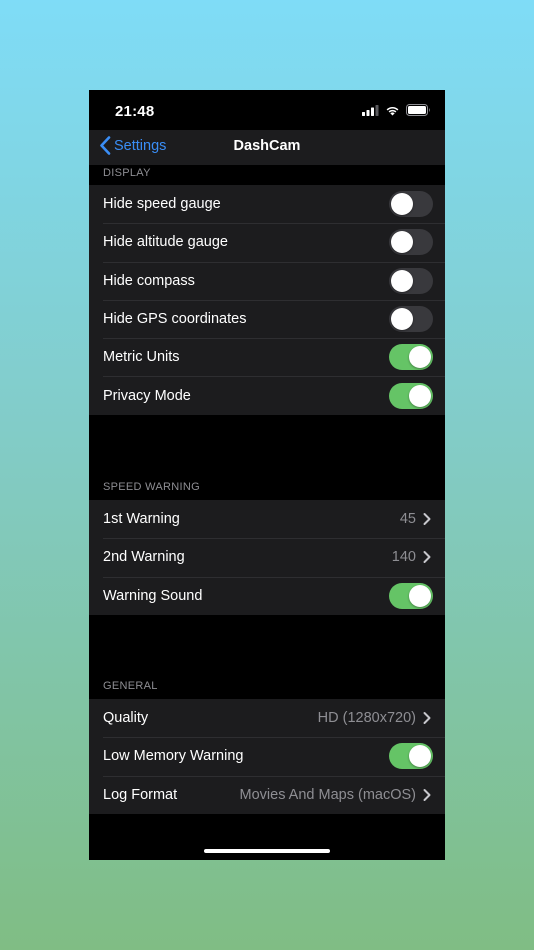 This screenshot has height=950, width=534. Describe the element at coordinates (144, 557) in the screenshot. I see `row-label: 2nd Warning` at that location.